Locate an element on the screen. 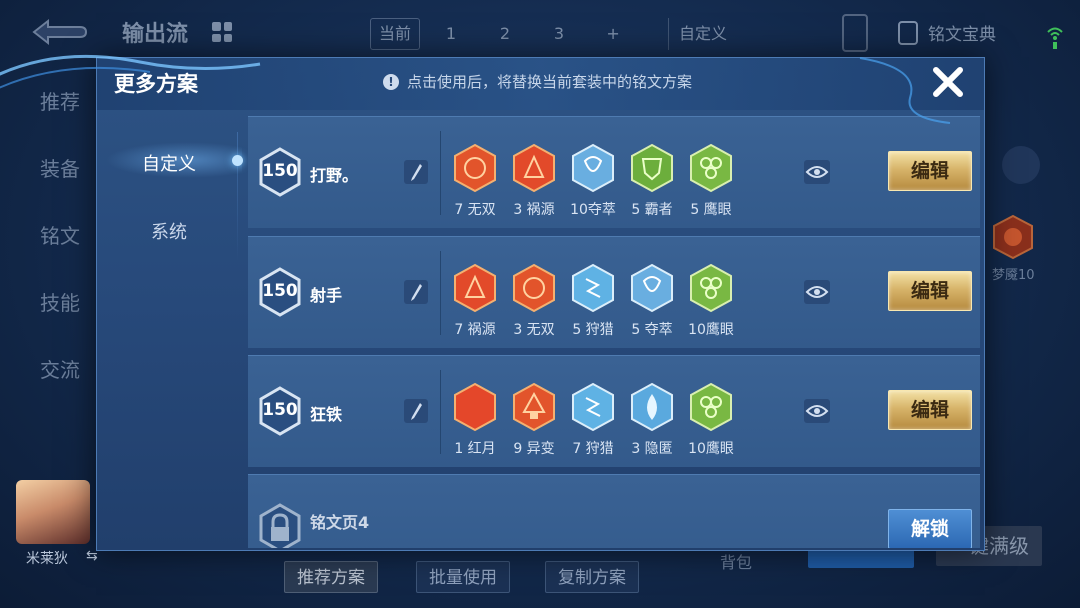  plan-category-nav: 自定义 系统 is located at coordinates (169, 333).